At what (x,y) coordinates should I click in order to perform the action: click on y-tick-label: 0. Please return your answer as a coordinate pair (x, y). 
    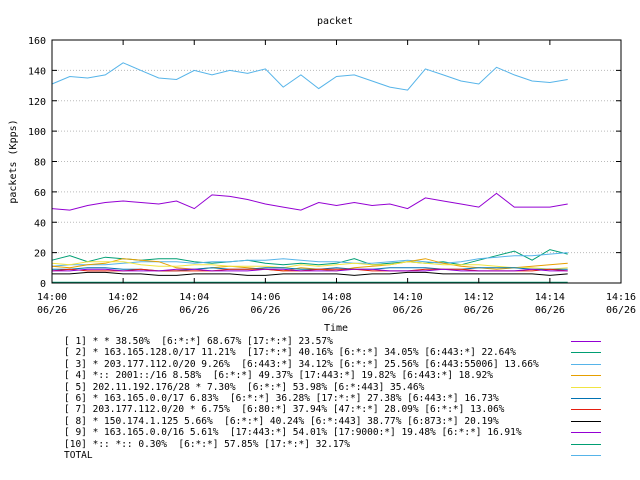
    Looking at the image, I should click on (43, 284).